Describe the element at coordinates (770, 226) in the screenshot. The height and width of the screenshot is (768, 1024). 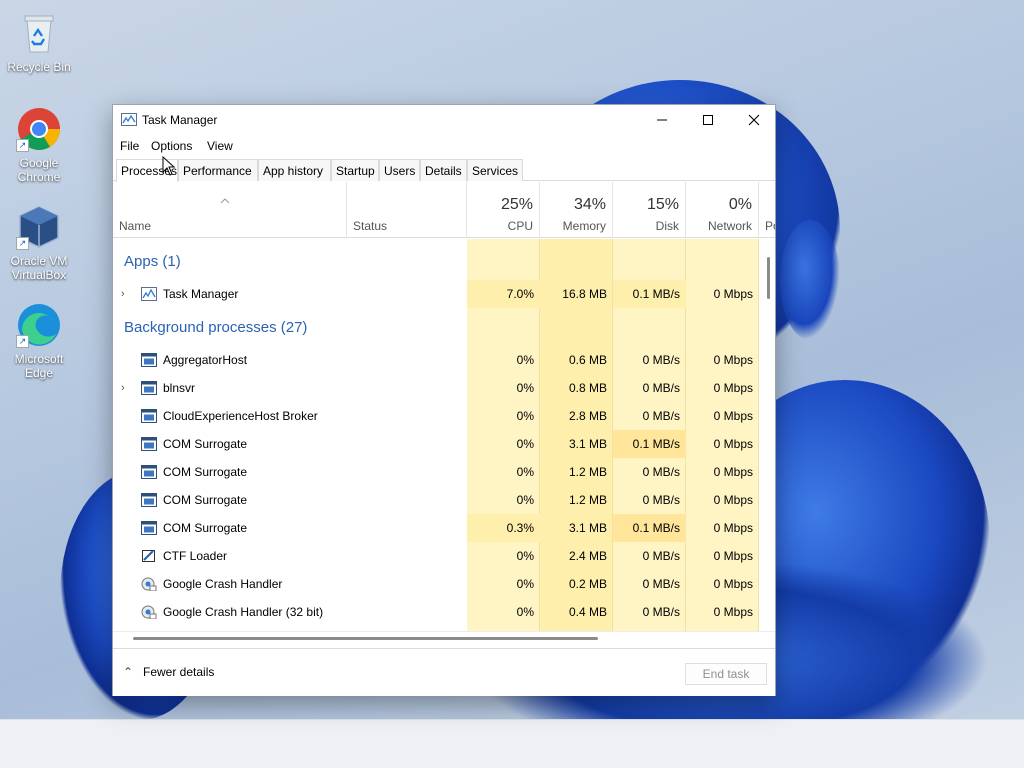
I see `column-power-label: Po` at that location.